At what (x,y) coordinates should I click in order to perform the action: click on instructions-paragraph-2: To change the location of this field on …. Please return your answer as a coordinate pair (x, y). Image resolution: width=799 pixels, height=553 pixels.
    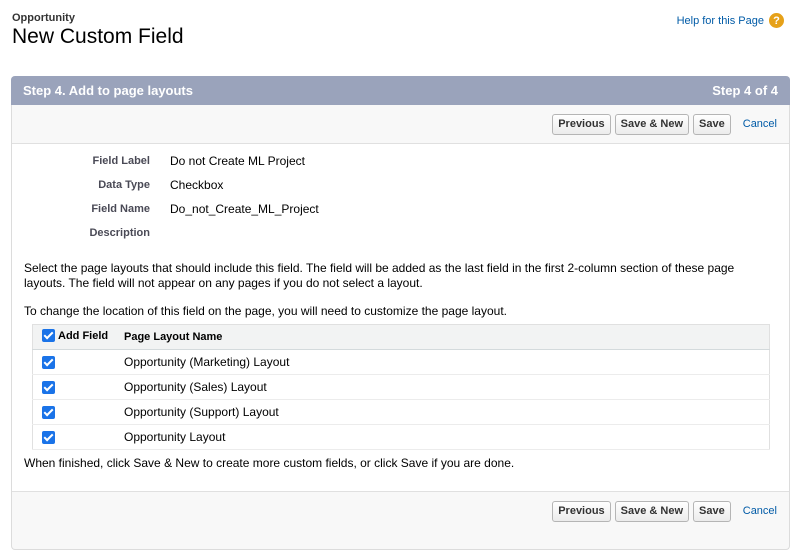
    Looking at the image, I should click on (265, 311).